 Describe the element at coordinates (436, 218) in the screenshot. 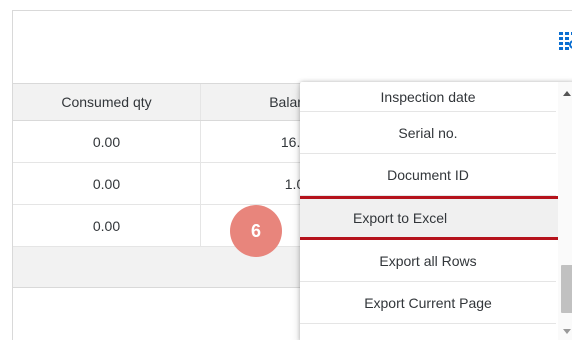

I see `menu-item-export-to-excel: Export to Excel` at that location.